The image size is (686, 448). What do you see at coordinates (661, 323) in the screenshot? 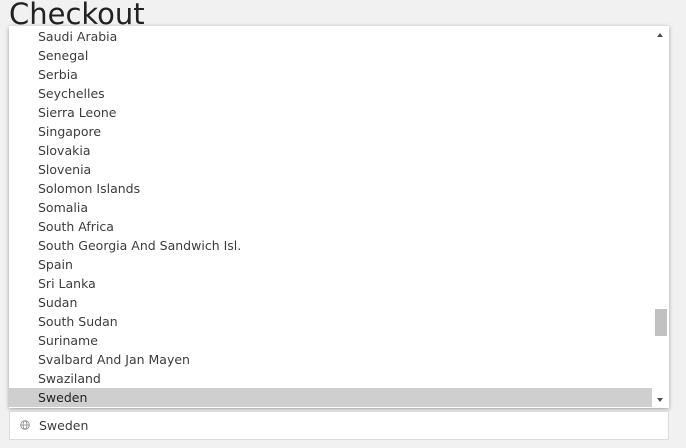
I see `scroll-thumb` at bounding box center [661, 323].